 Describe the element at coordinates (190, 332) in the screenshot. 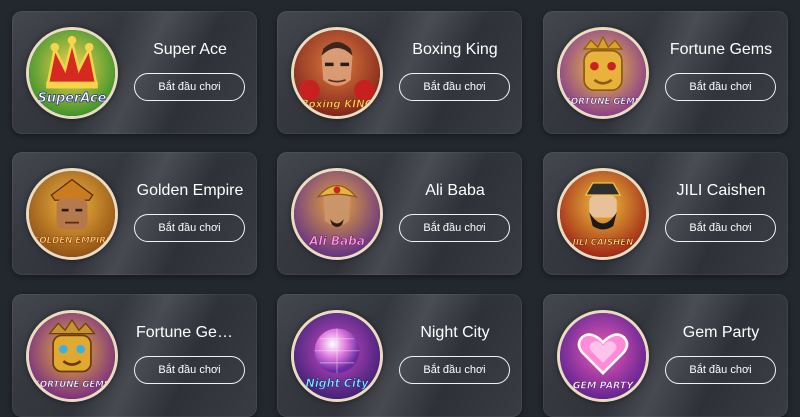

I see `game-title: Fortune Gems 2` at that location.